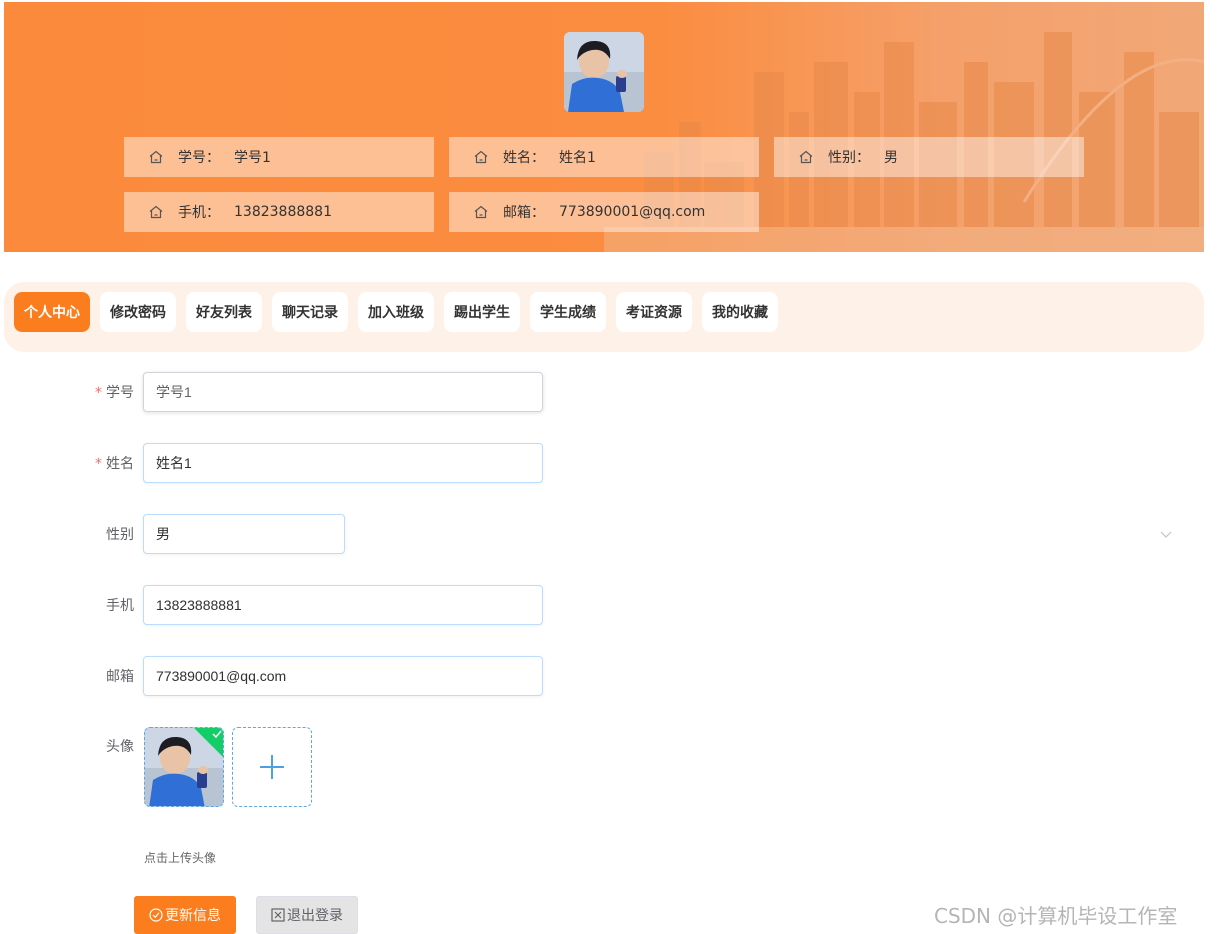 Image resolution: width=1217 pixels, height=934 pixels. Describe the element at coordinates (244, 534) in the screenshot. I see `gender-select: 男` at that location.